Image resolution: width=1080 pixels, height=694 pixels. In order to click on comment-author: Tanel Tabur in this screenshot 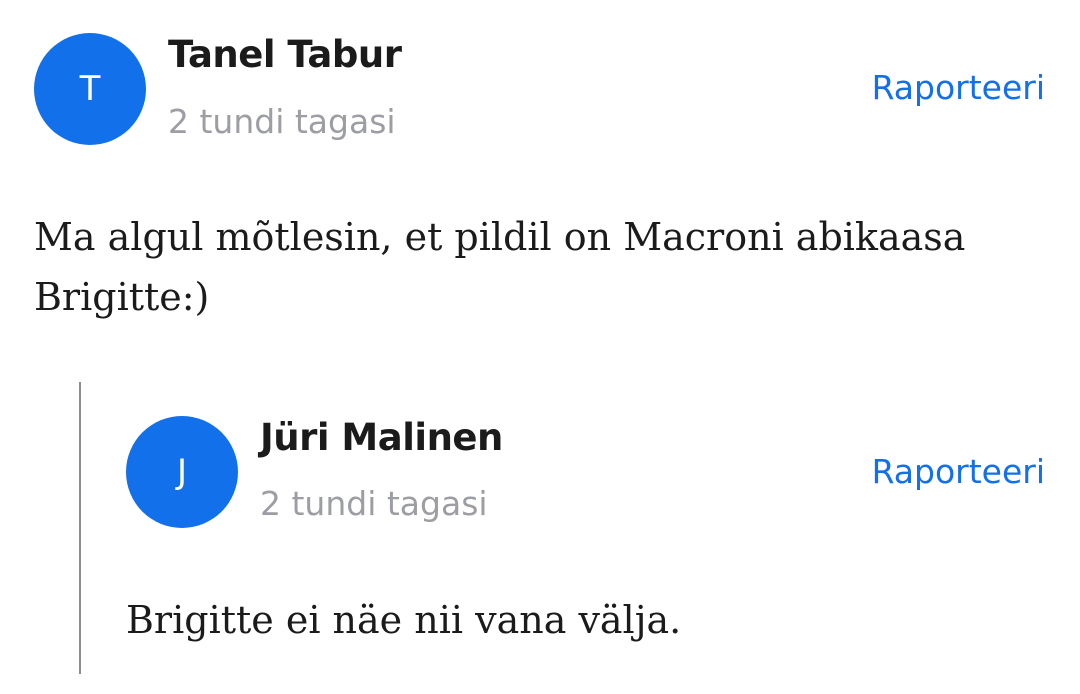, I will do `click(285, 54)`.